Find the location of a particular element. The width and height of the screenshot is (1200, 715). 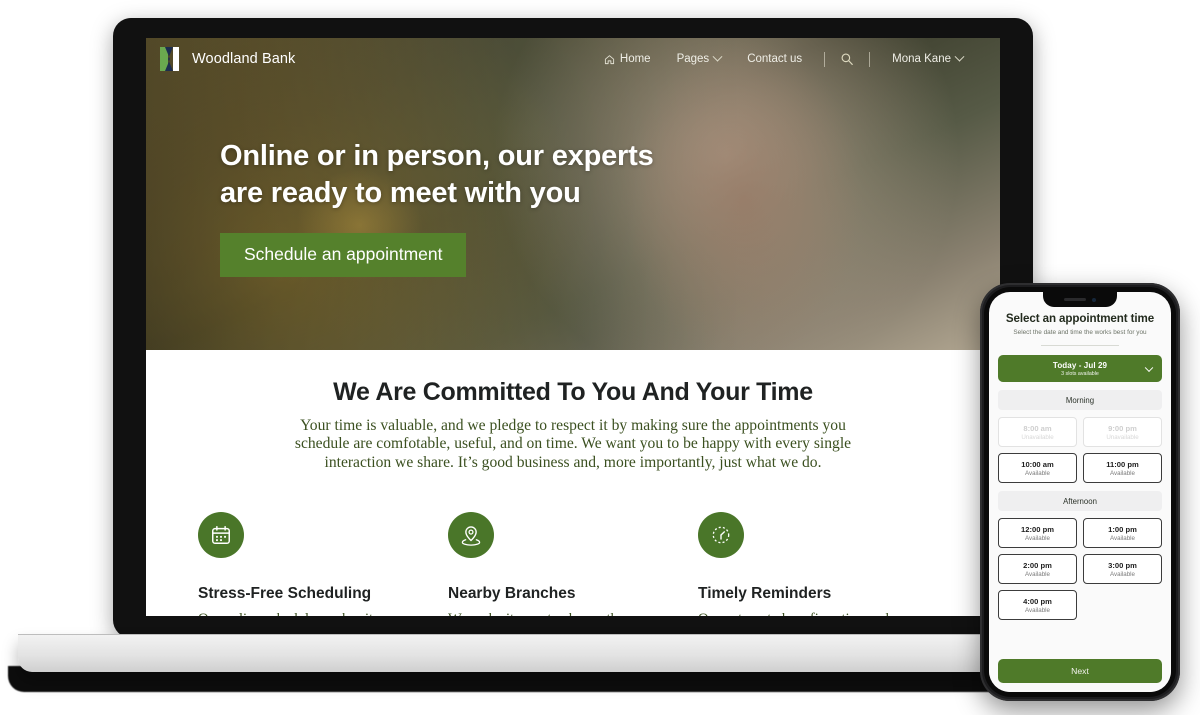

time-slot: 10:00 am Available is located at coordinates (1037, 468).